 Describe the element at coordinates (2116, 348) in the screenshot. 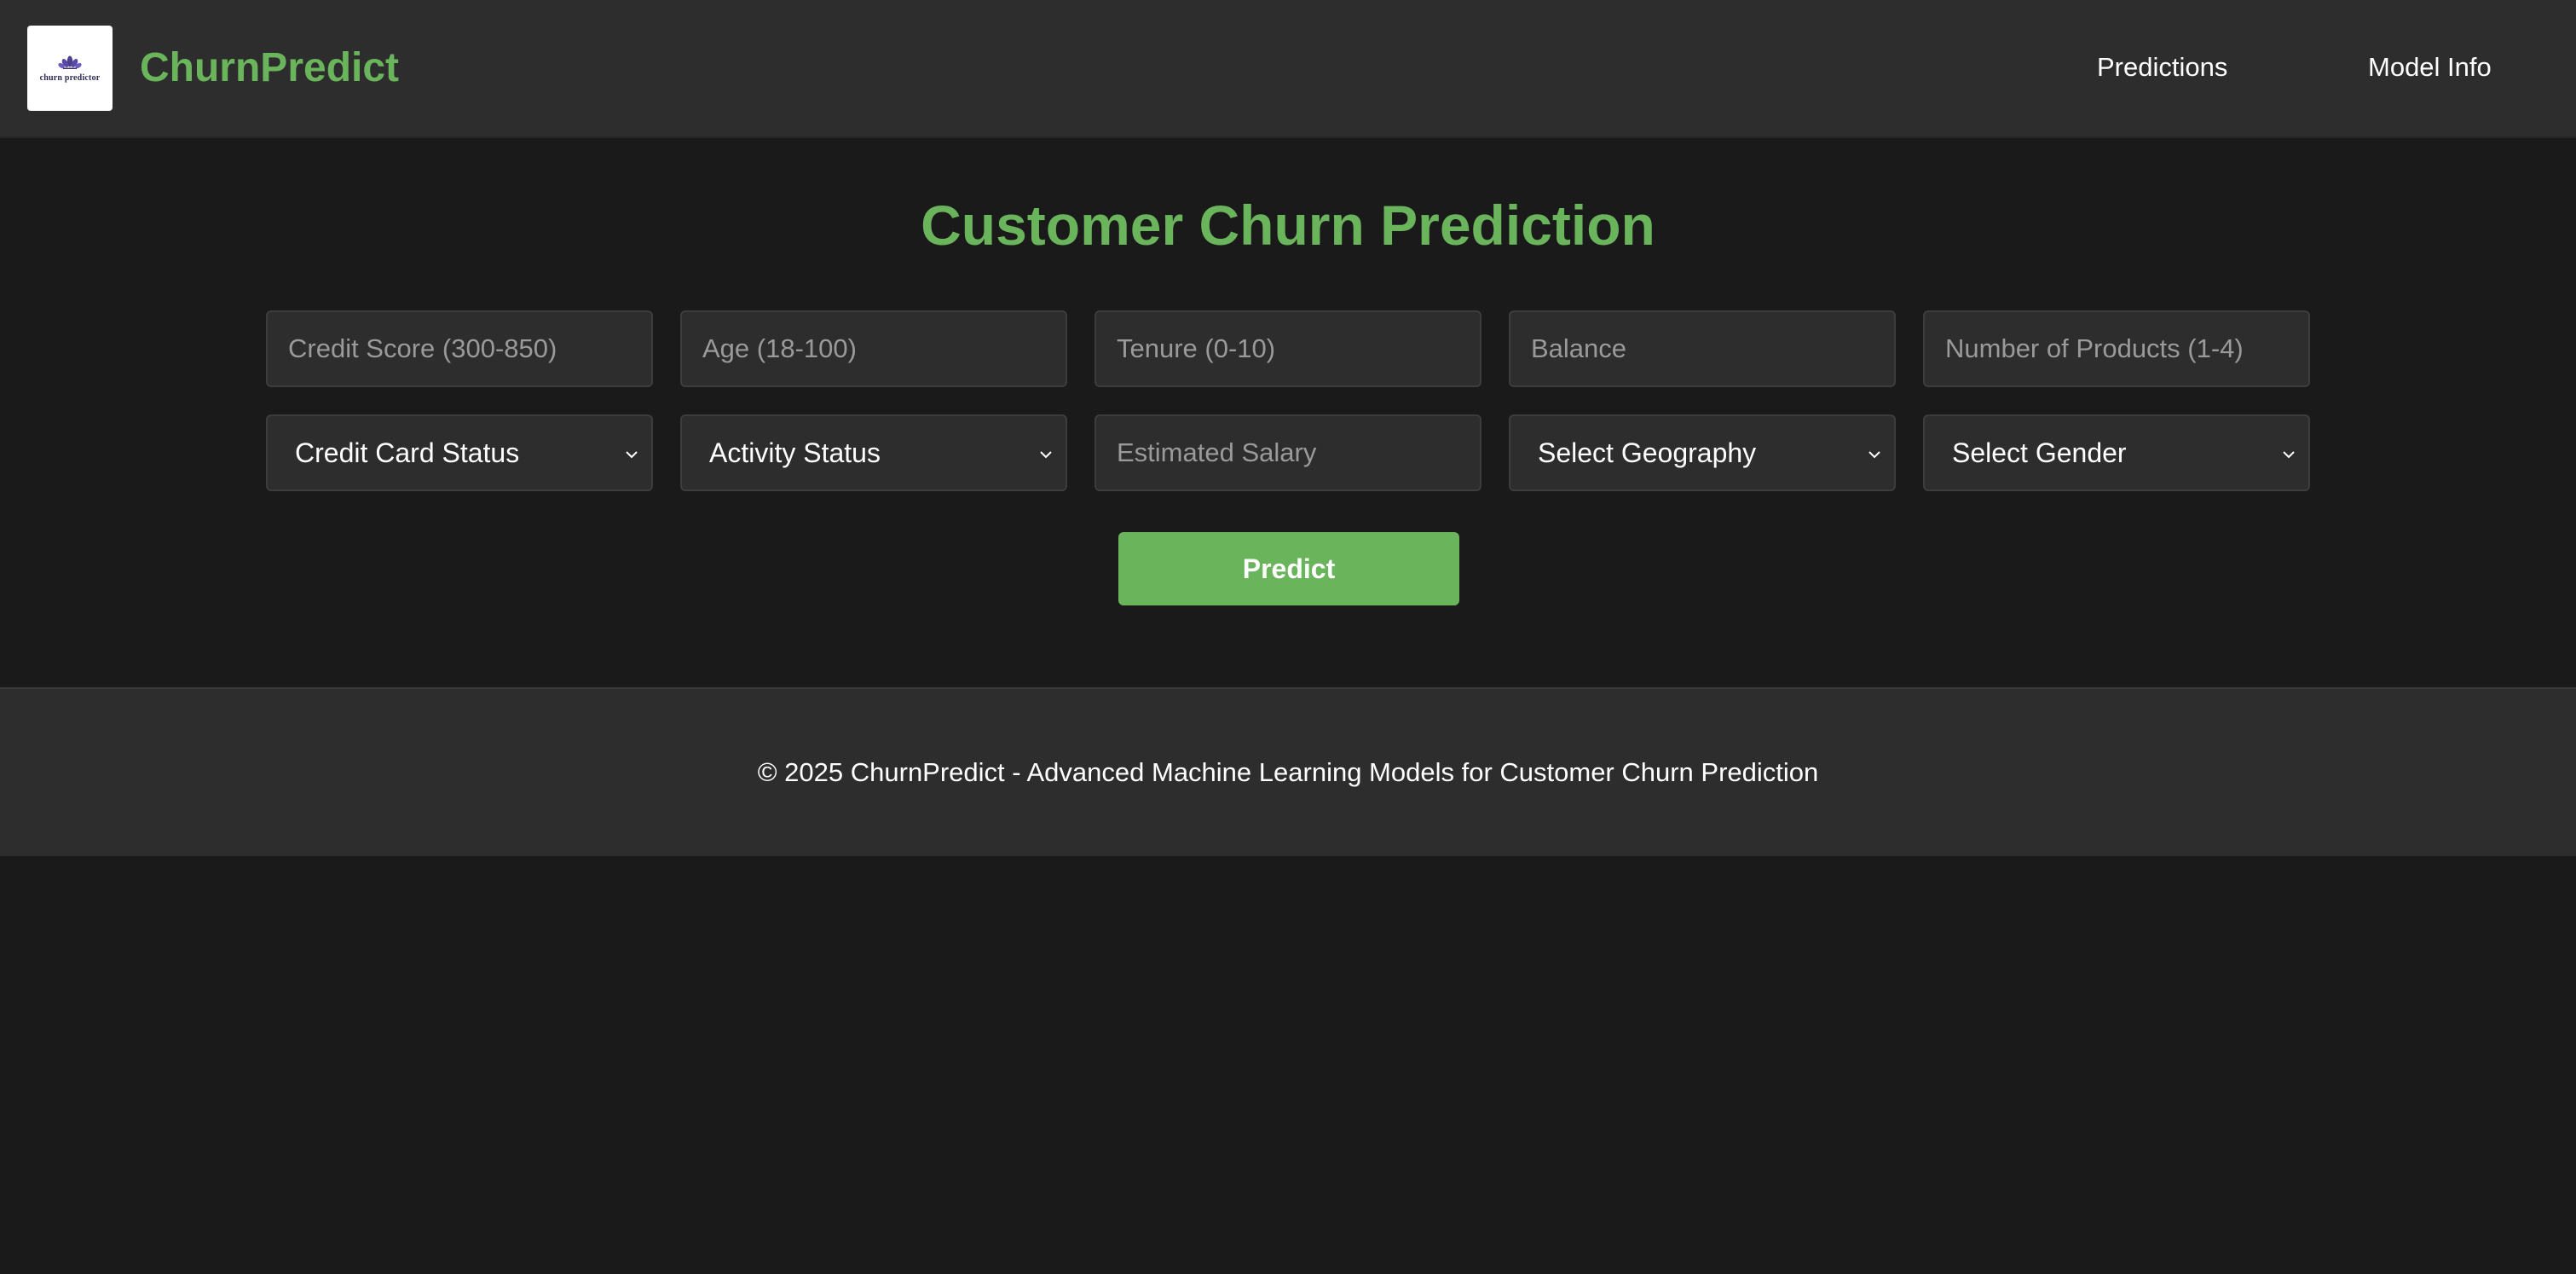

I see `num-products-input` at that location.